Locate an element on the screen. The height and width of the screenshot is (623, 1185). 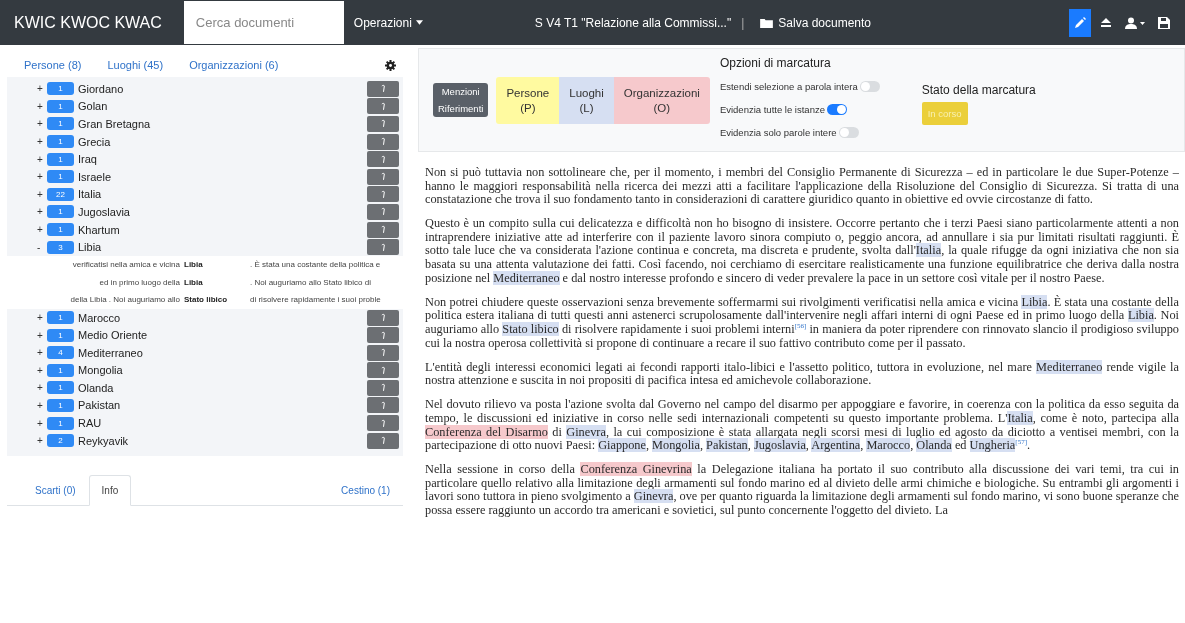
panel-tab: Cestino (1) is located at coordinates (365, 490).